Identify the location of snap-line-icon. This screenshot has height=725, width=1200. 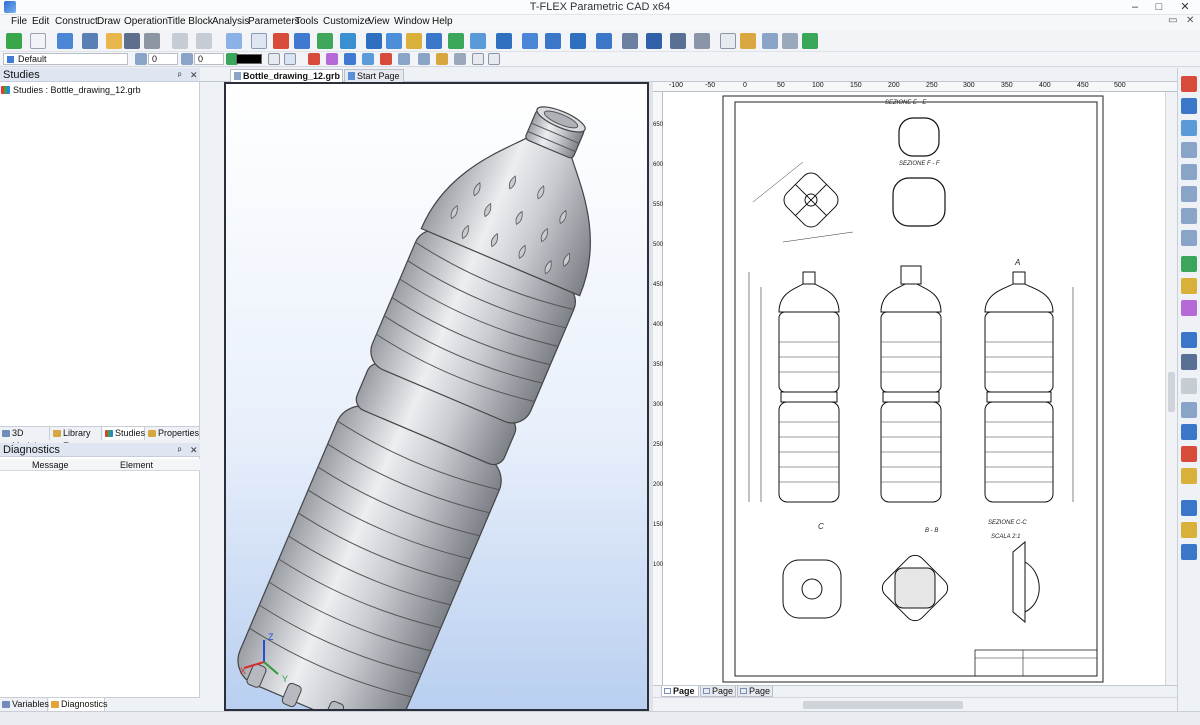
(332, 59).